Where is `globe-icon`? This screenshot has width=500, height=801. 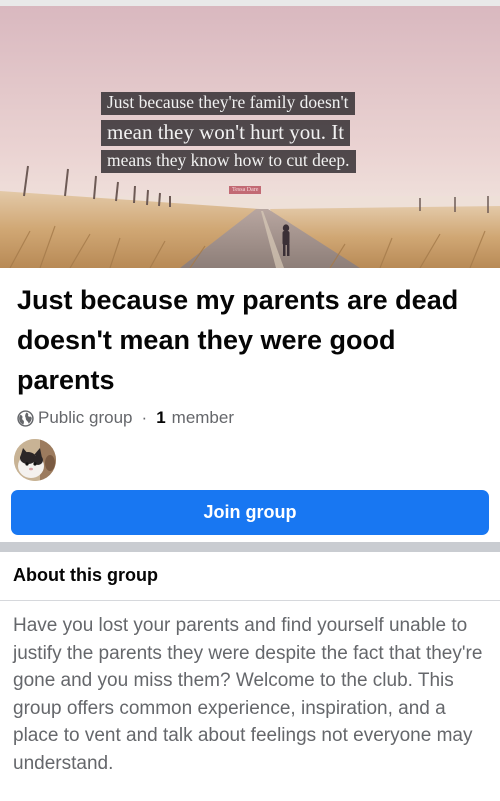
globe-icon is located at coordinates (25, 418).